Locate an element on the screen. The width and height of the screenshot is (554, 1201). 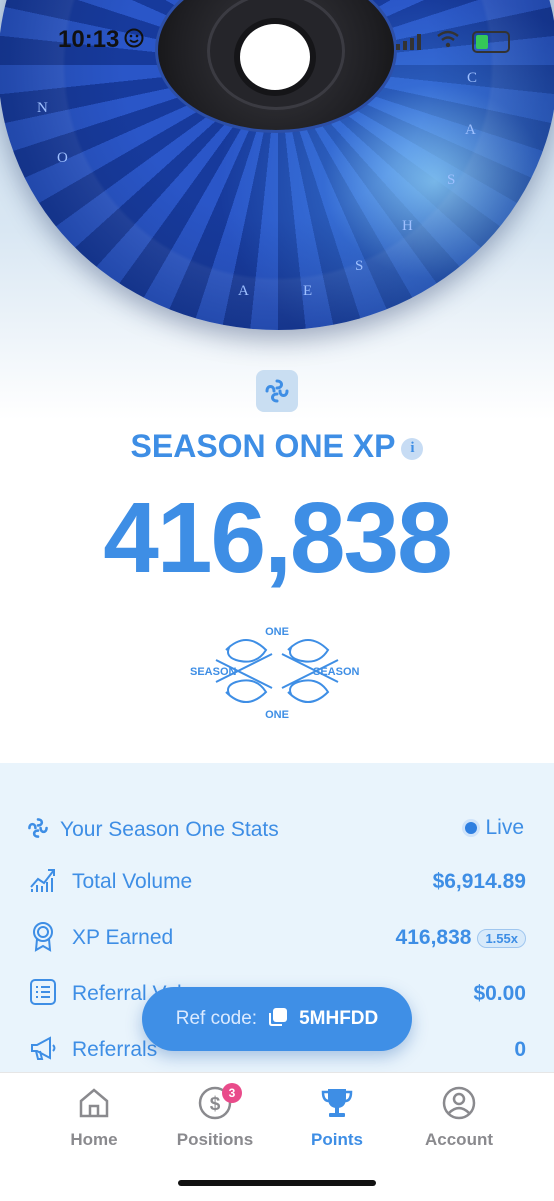
stats-header: Your Season One Stats is located at coordinates (276, 830).